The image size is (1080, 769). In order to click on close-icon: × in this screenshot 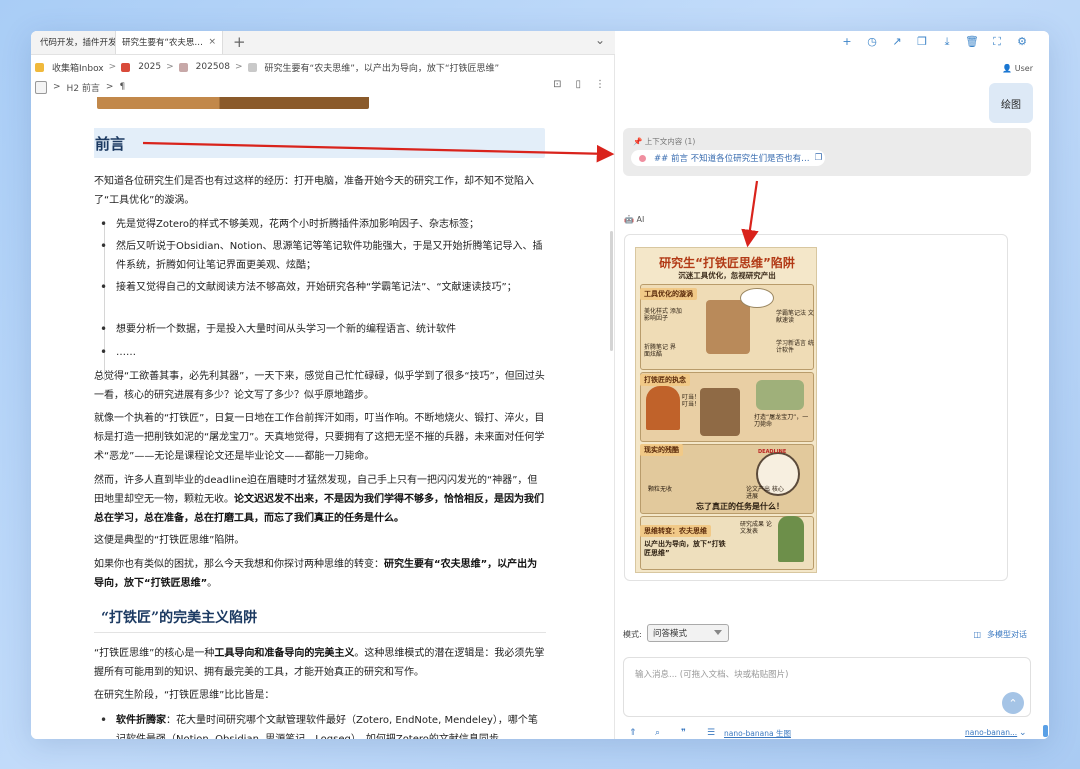, I will do `click(212, 42)`.